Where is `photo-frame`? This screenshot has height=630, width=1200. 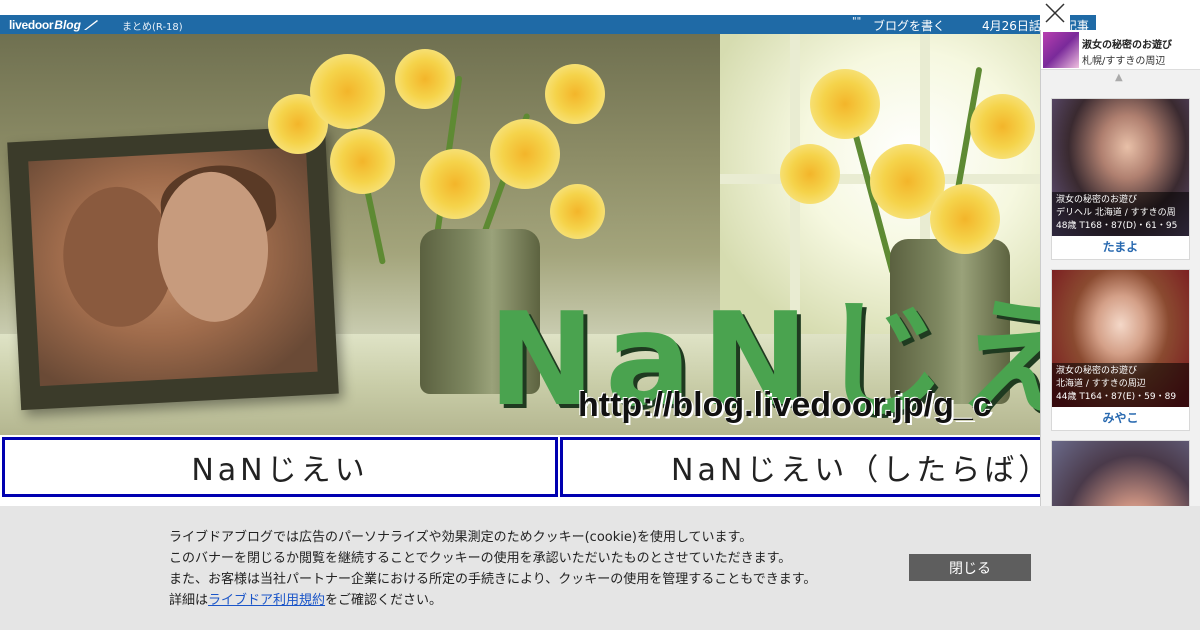 photo-frame is located at coordinates (173, 268).